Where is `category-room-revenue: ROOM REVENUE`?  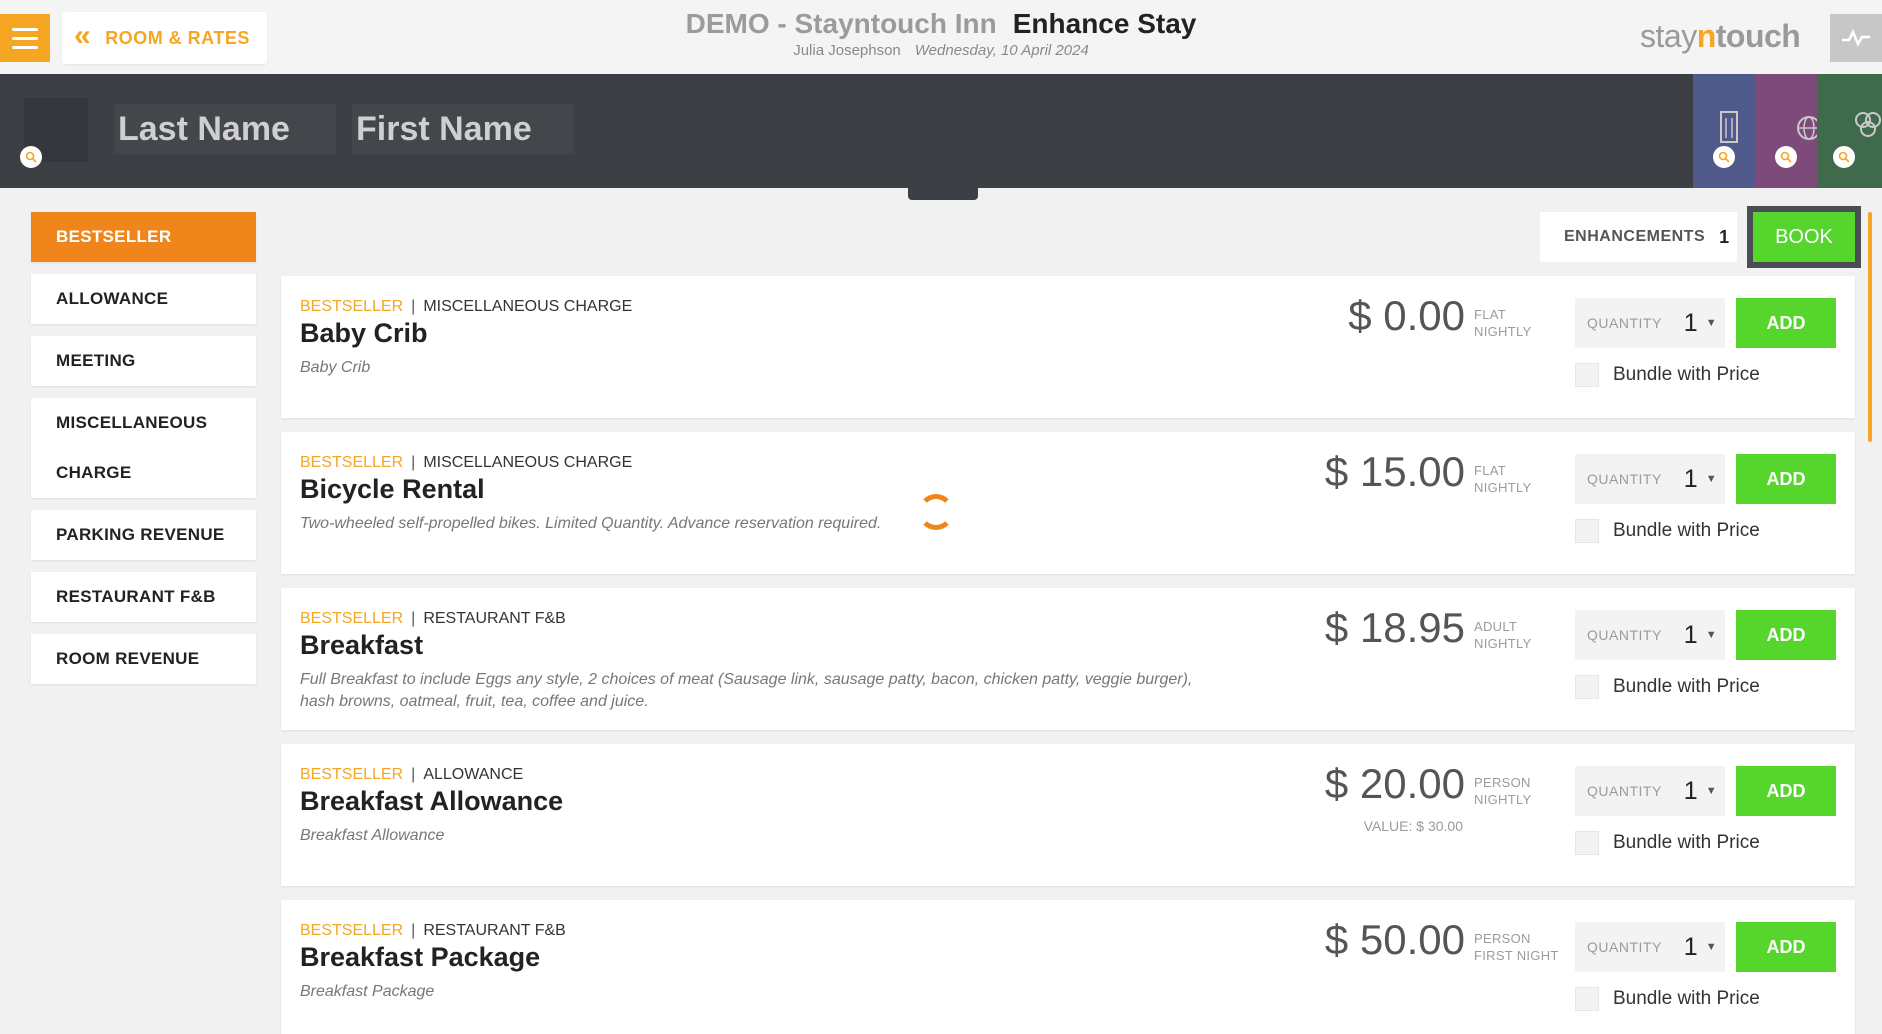 category-room-revenue: ROOM REVENUE is located at coordinates (143, 659).